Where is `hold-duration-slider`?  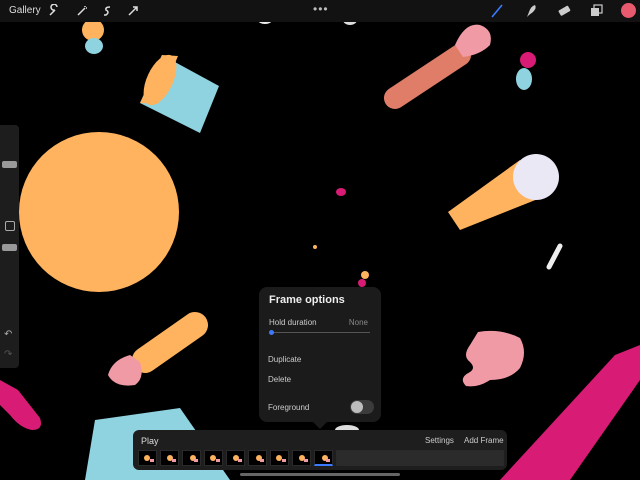 hold-duration-slider is located at coordinates (320, 332).